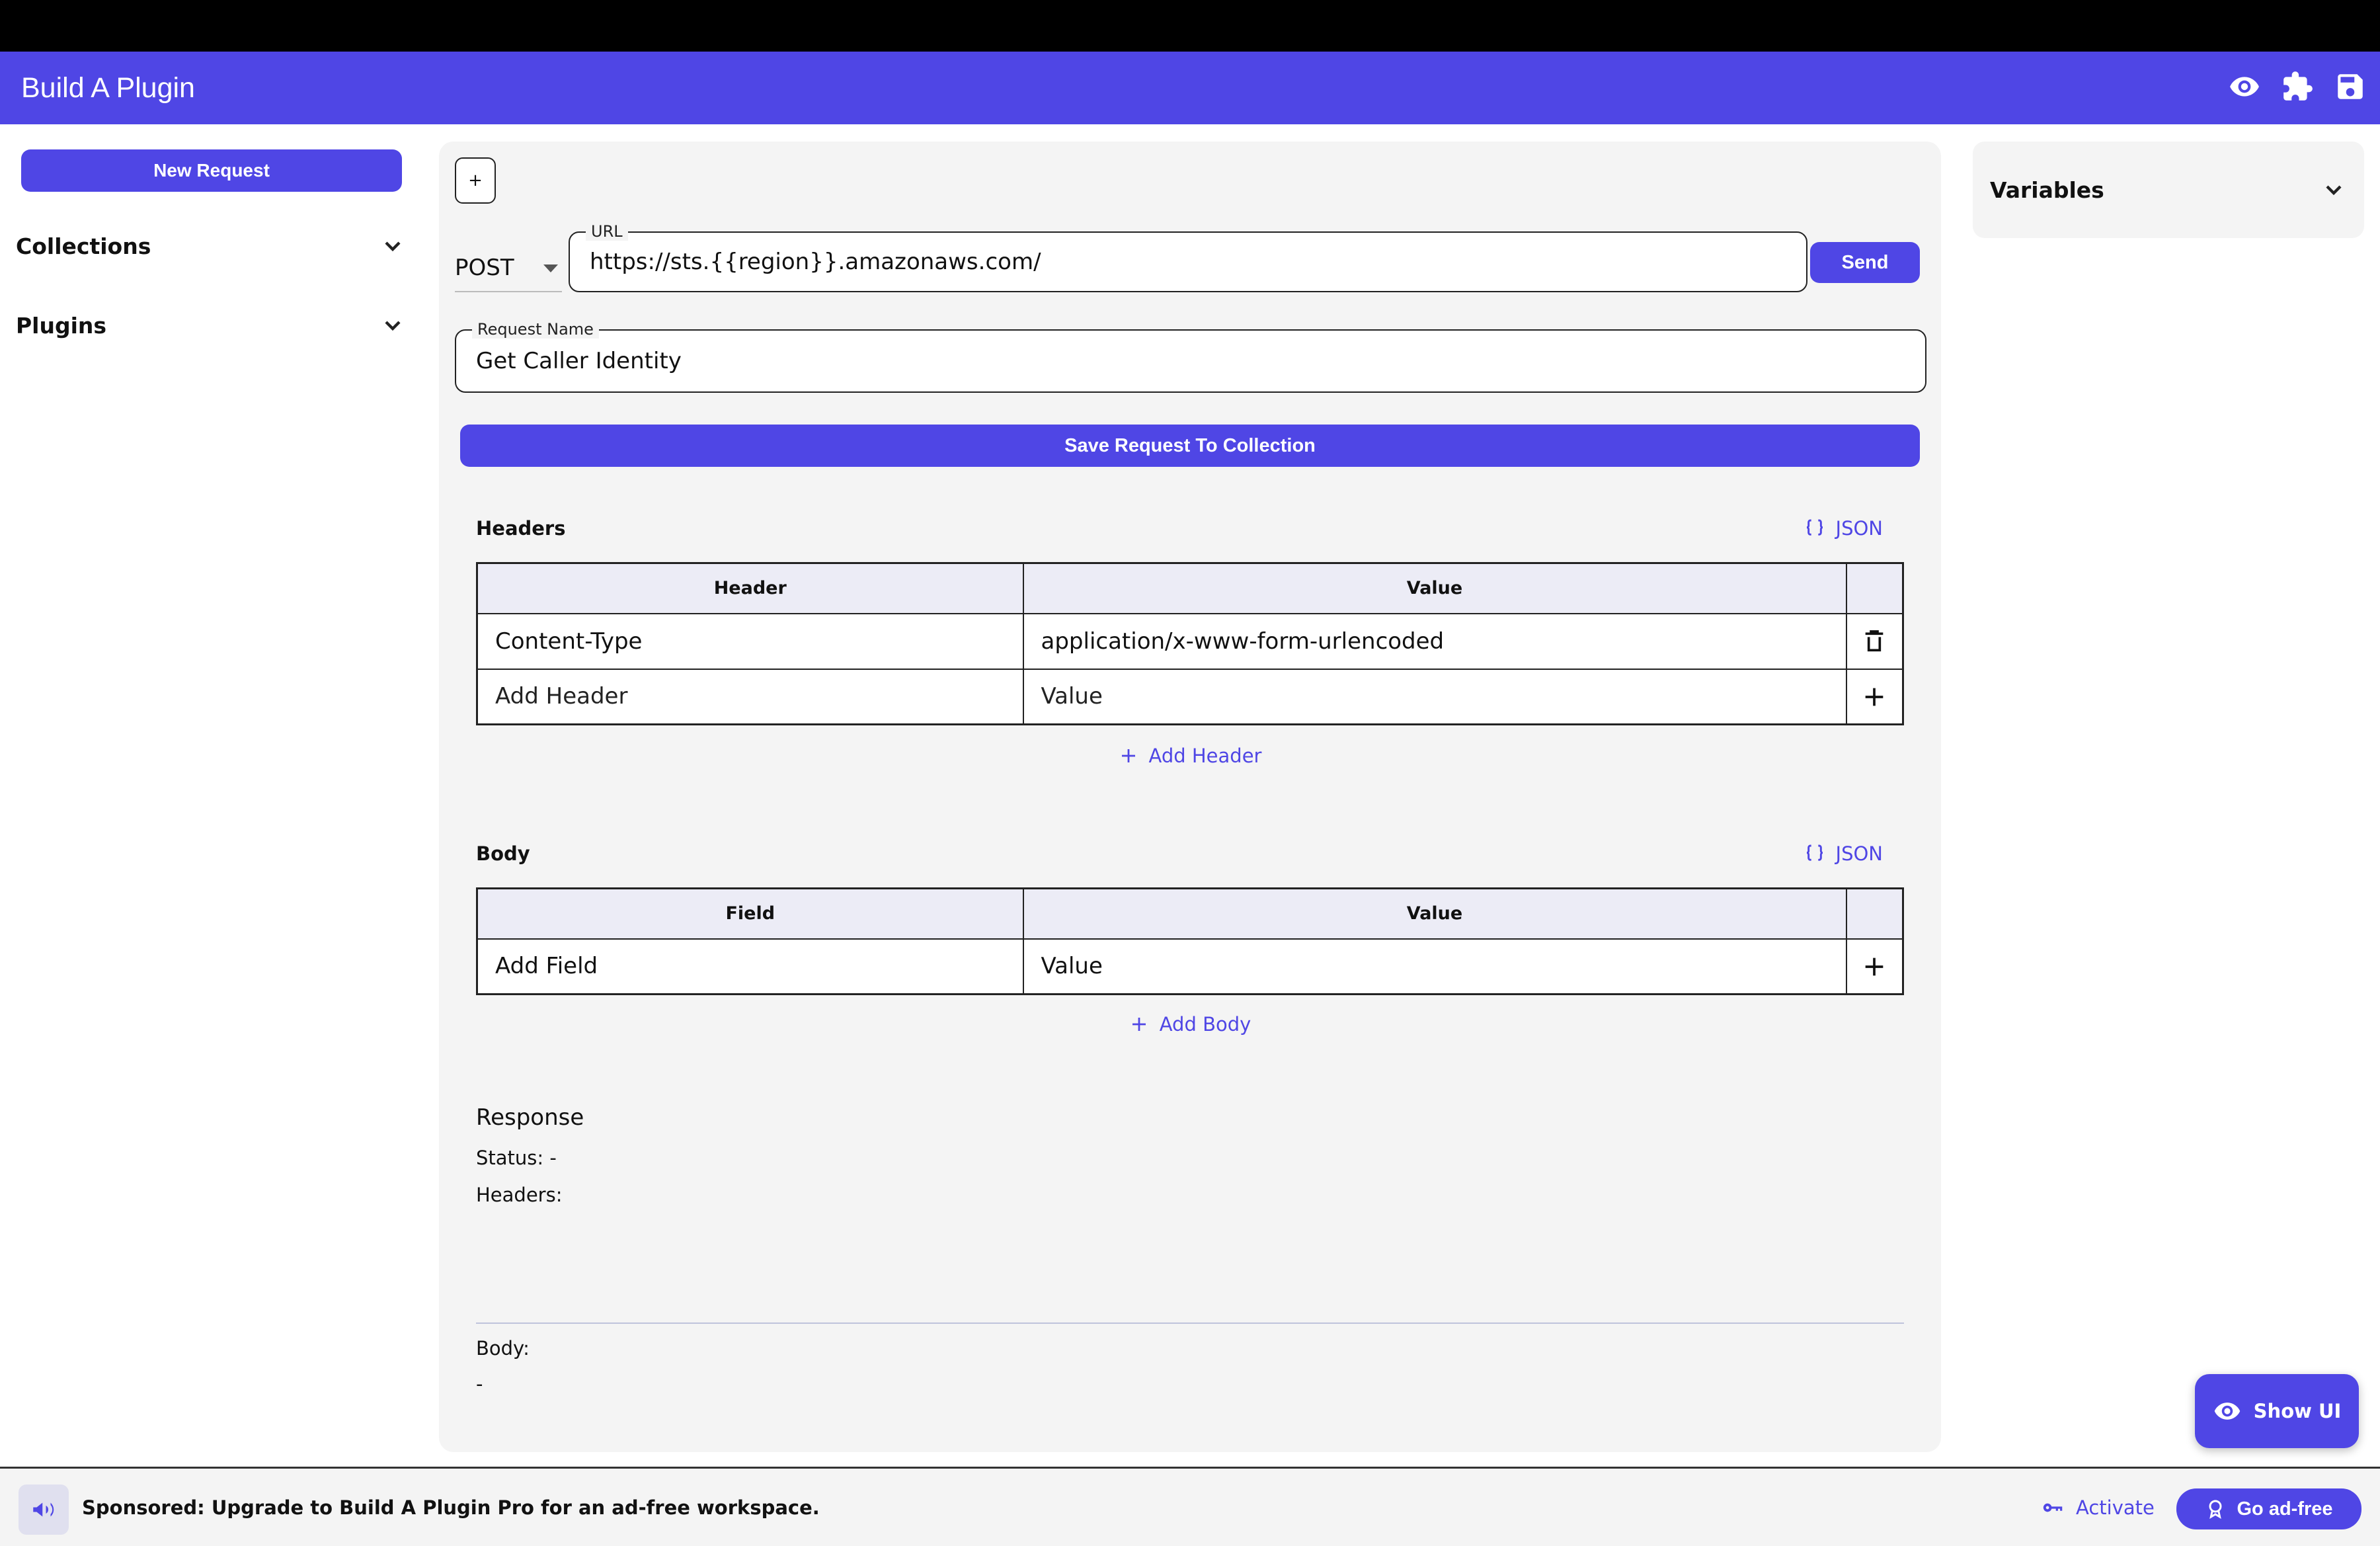  I want to click on badge-icon, so click(2215, 1509).